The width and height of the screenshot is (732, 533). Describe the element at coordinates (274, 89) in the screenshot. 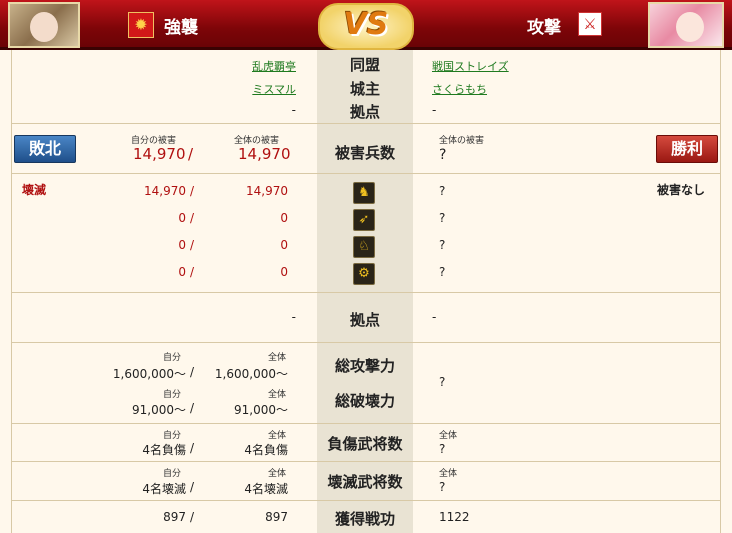

I see `left-lord-link: ミスマル` at that location.